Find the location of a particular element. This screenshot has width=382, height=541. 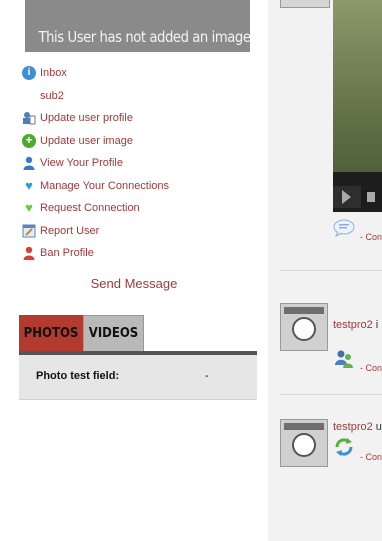

menu-item-label: Manage Your Connections is located at coordinates (104, 186).